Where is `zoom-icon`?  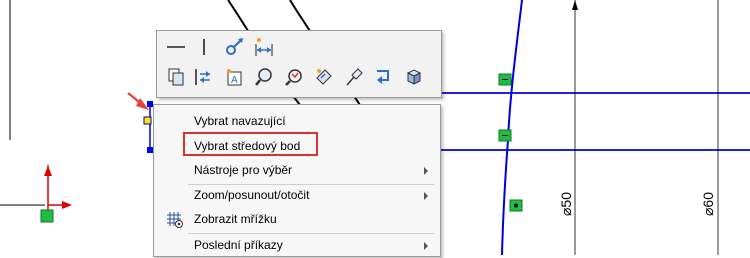
zoom-icon is located at coordinates (264, 77).